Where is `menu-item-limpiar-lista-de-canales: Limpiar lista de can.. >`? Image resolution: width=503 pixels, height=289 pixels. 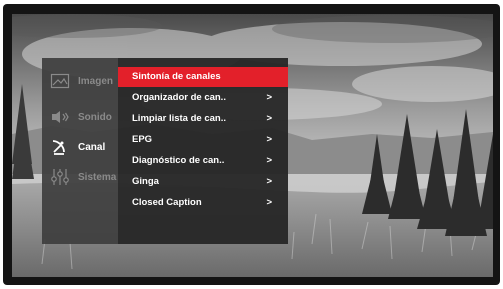 menu-item-limpiar-lista-de-canales: Limpiar lista de can.. > is located at coordinates (203, 119).